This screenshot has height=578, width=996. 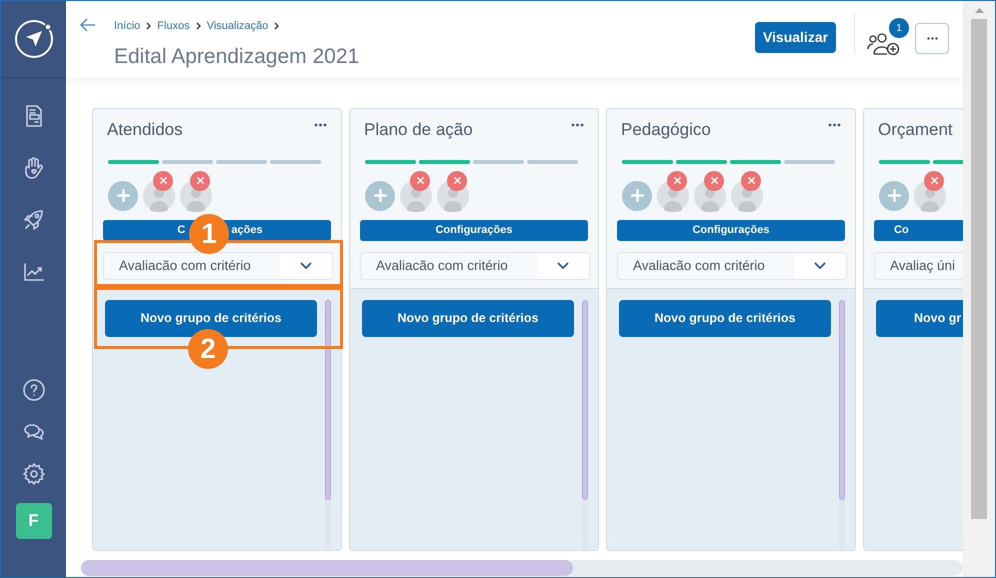 What do you see at coordinates (418, 130) in the screenshot?
I see `column-title: Plano de ação` at bounding box center [418, 130].